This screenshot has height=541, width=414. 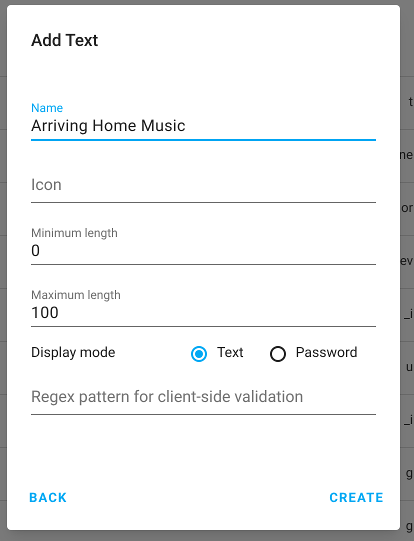 What do you see at coordinates (73, 353) in the screenshot?
I see `display-mode-label: Display mode` at bounding box center [73, 353].